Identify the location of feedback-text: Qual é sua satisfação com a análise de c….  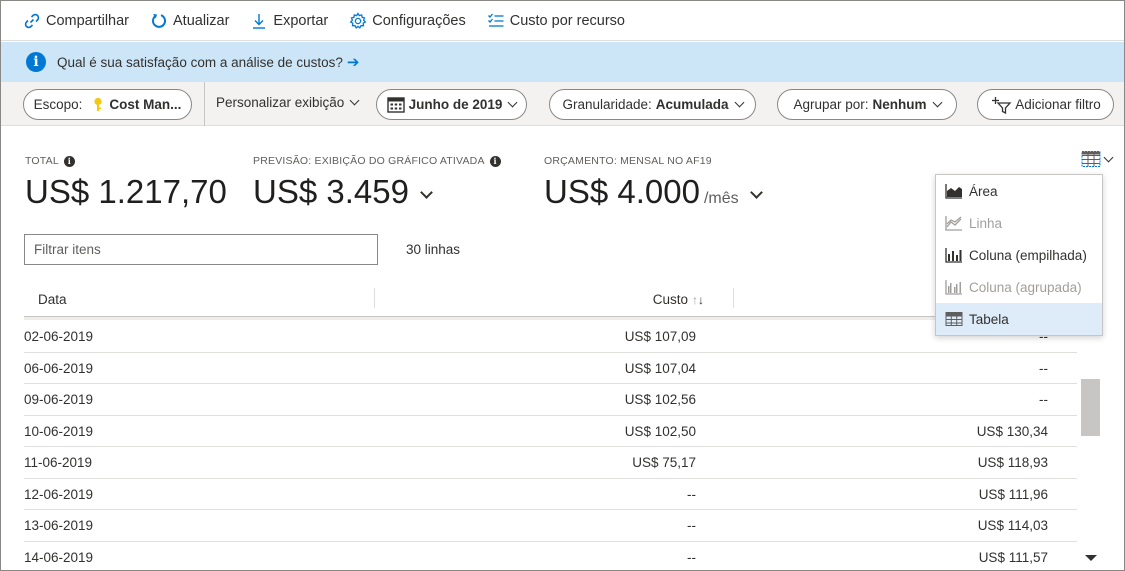
(200, 62).